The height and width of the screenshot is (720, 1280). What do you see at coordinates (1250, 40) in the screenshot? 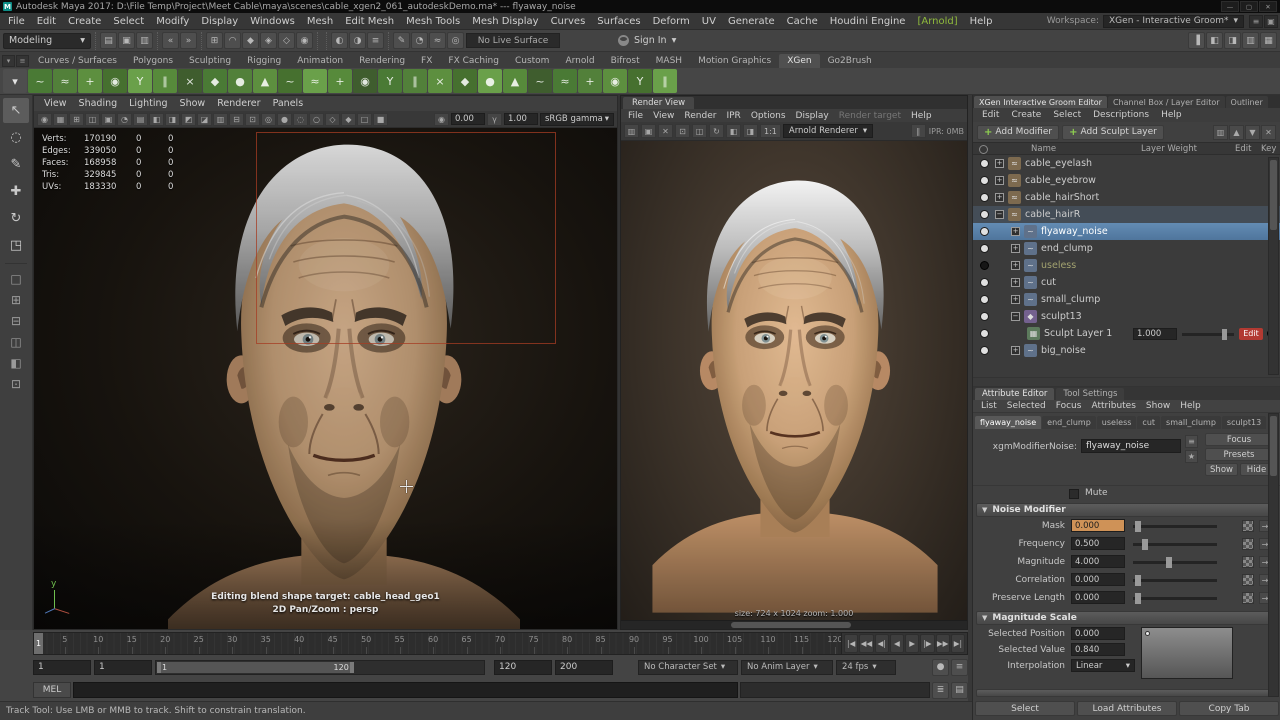
I see `tool-settings-toggle-icon: ▥` at bounding box center [1250, 40].